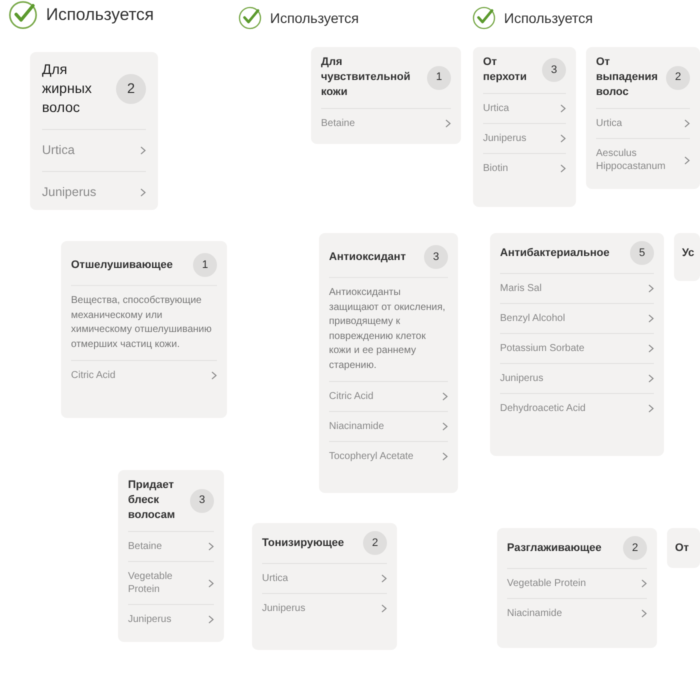  I want to click on card-title: Отшелушивающее, so click(122, 265).